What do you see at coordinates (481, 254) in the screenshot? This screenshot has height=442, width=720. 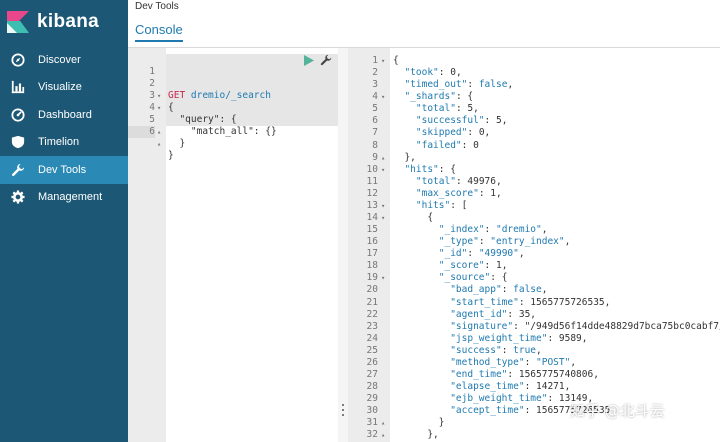 I see `json-text: "_id": "49990",` at bounding box center [481, 254].